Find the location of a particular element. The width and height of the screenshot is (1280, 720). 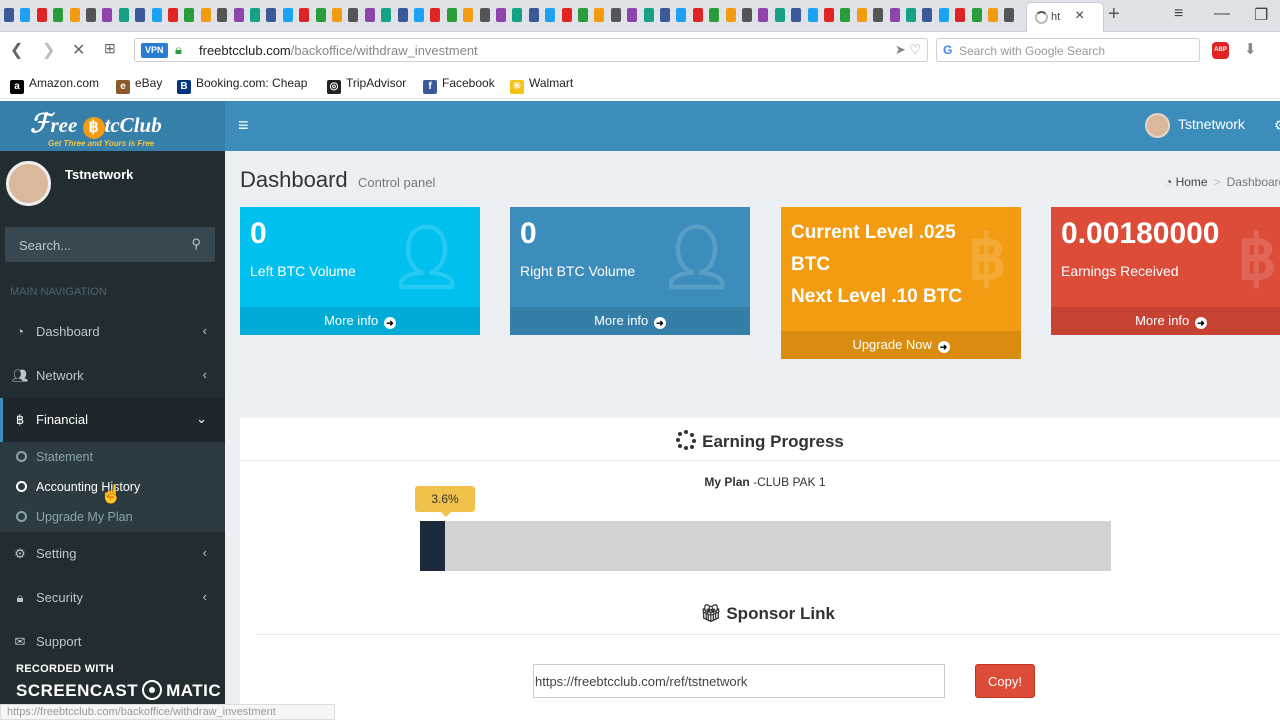

search-icon: ⚲ is located at coordinates (196, 244).